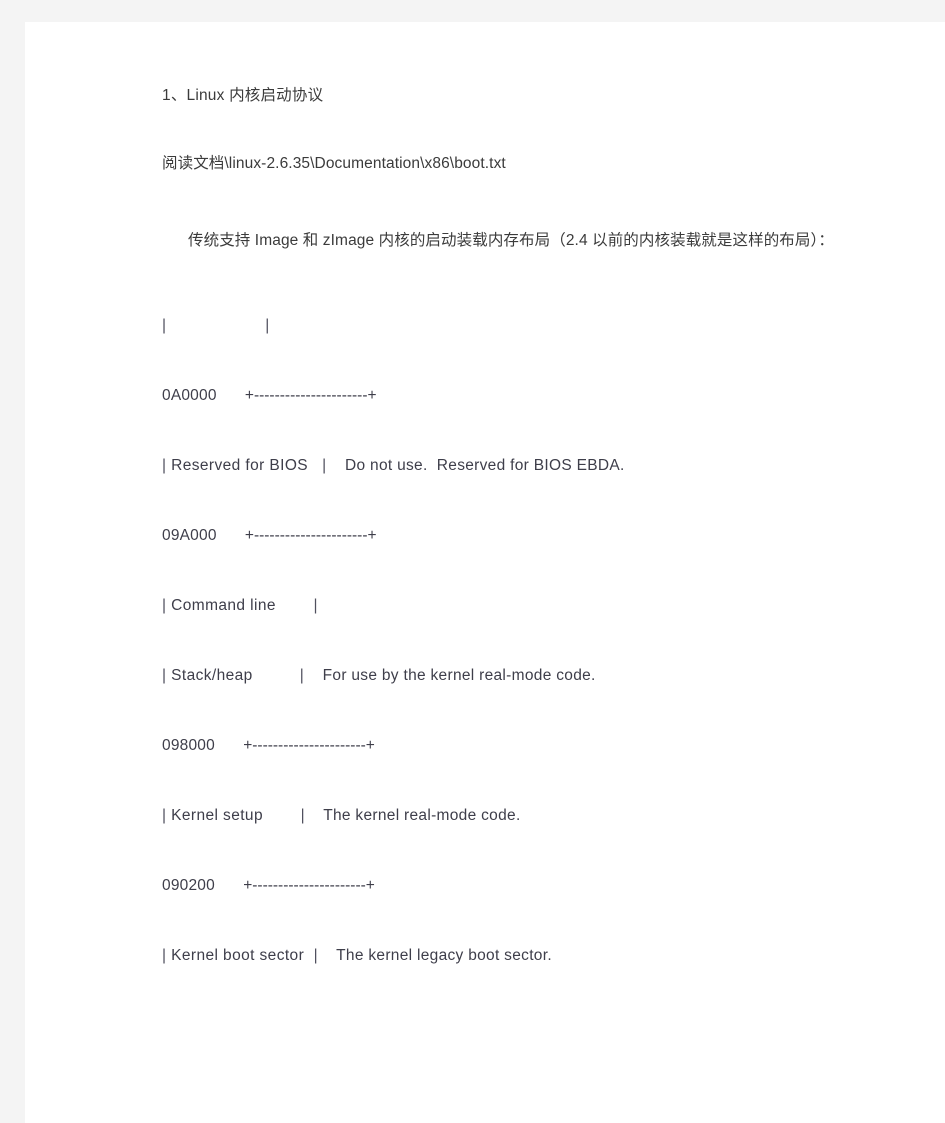 Image resolution: width=945 pixels, height=1123 pixels. I want to click on diagram-line: | Command line |, so click(519, 606).